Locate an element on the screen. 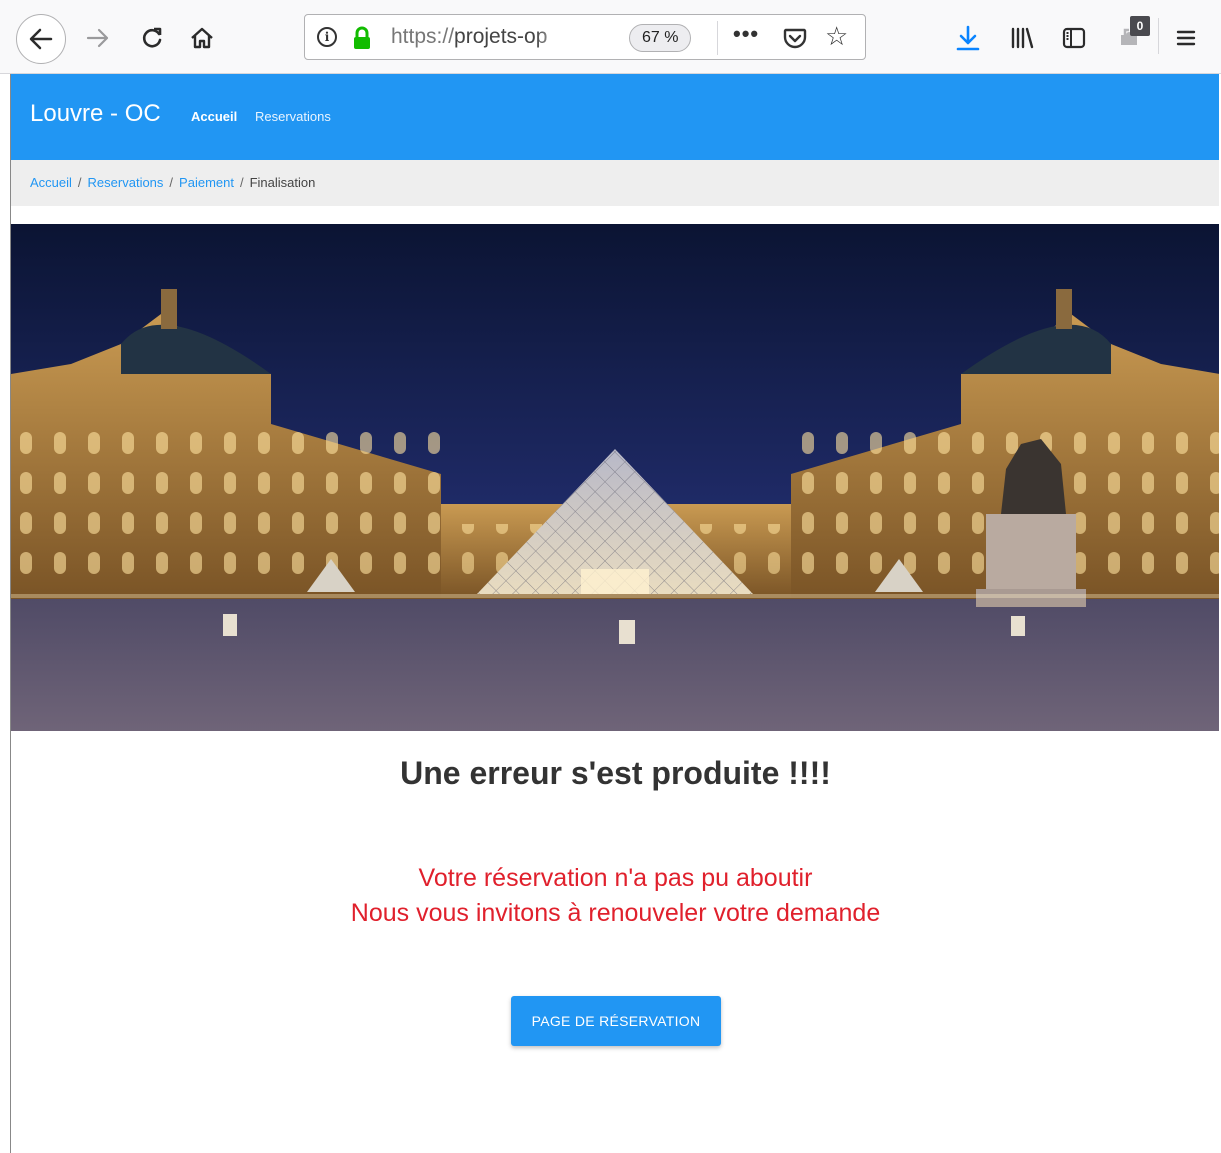 This screenshot has height=1153, width=1221. sidebar-icon is located at coordinates (1074, 38).